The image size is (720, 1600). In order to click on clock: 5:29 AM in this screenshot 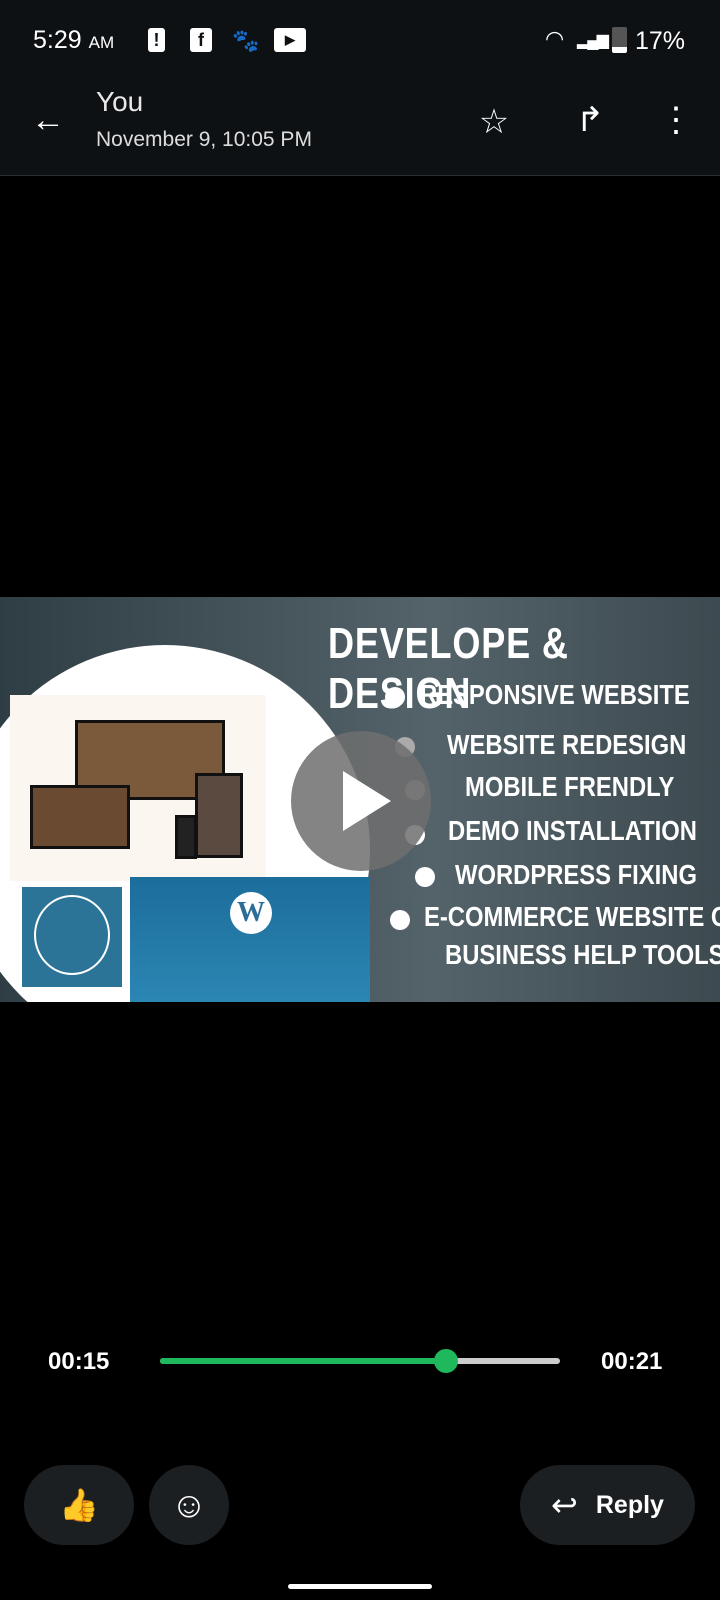, I will do `click(73, 40)`.